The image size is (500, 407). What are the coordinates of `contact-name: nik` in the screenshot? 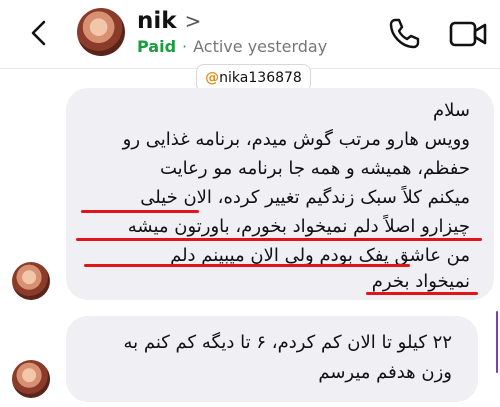 It's located at (157, 21).